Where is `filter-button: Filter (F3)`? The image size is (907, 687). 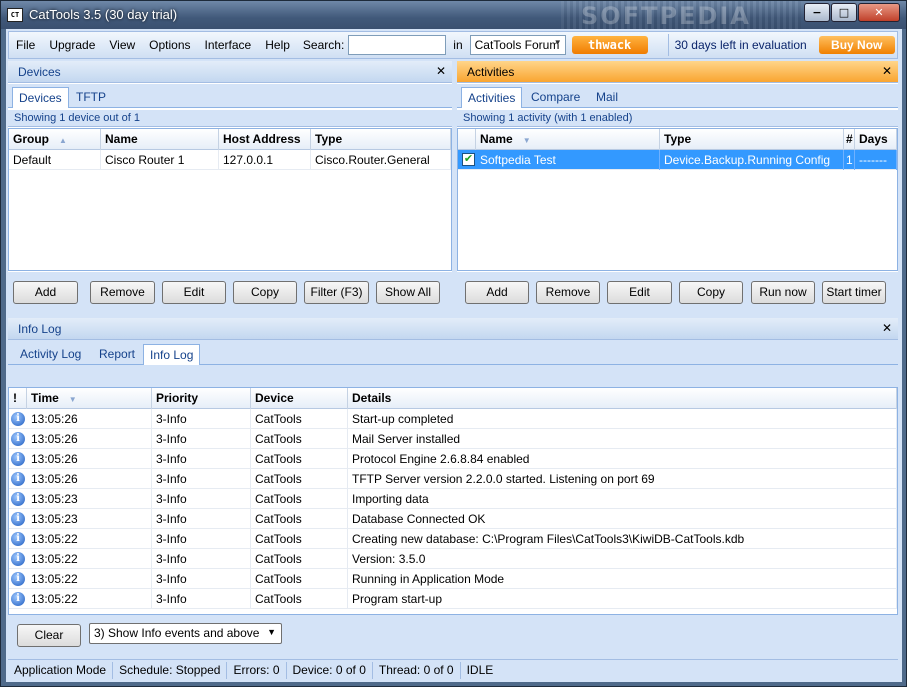
filter-button: Filter (F3) is located at coordinates (336, 292).